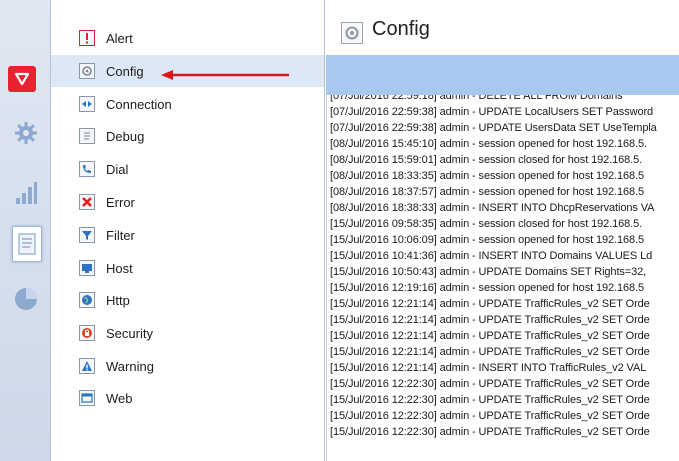  Describe the element at coordinates (87, 38) in the screenshot. I see `alert-icon` at that location.